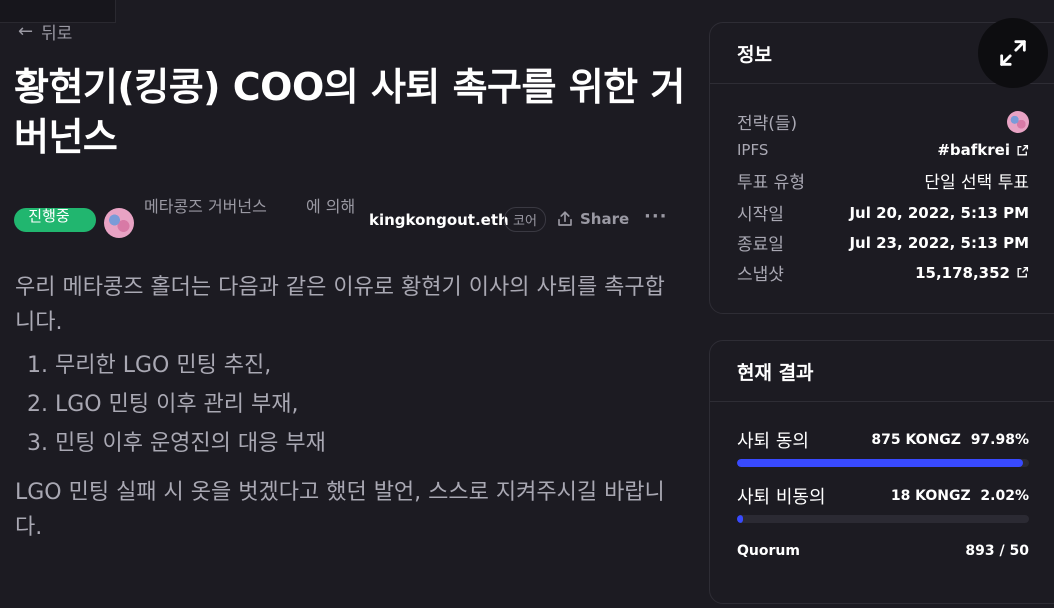 This screenshot has height=608, width=1054. Describe the element at coordinates (26, 31) in the screenshot. I see `arrow-left-icon: ←` at that location.